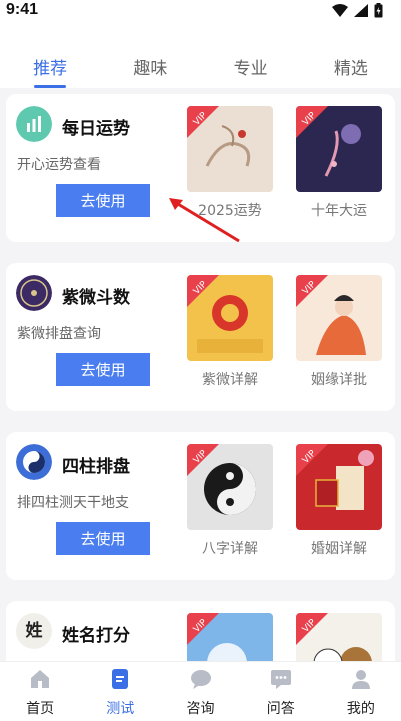 This screenshot has width=401, height=721. What do you see at coordinates (230, 149) in the screenshot?
I see `thumb-2025-fortune: VIP` at bounding box center [230, 149].